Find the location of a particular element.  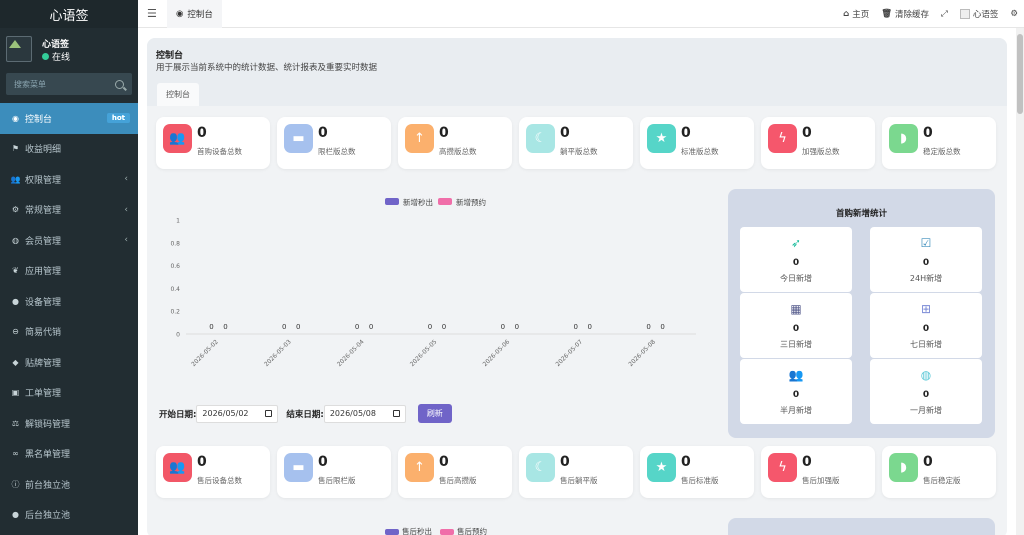

sidebar-item: ● 后台独立池 is located at coordinates (69, 515).